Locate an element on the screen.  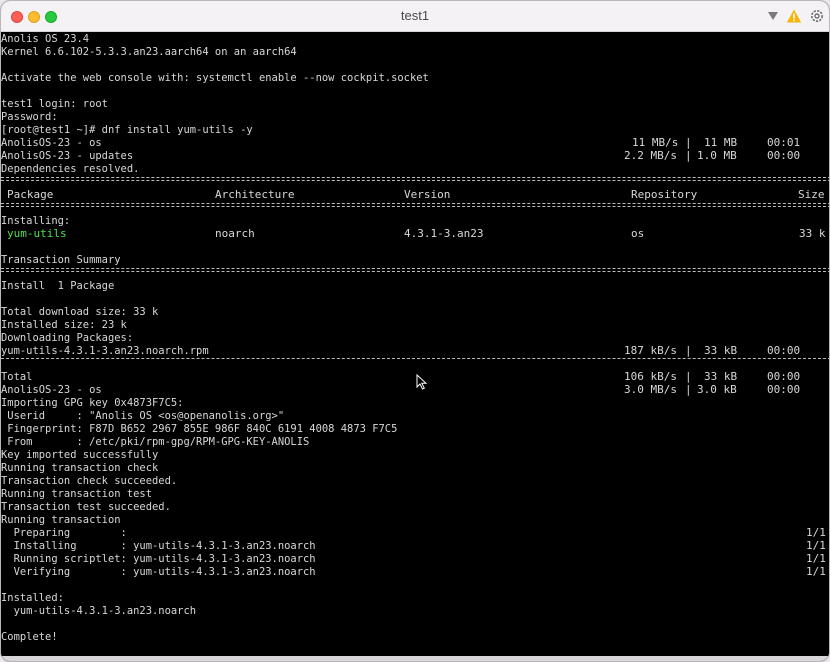
mouse-pointer-icon is located at coordinates (422, 382).